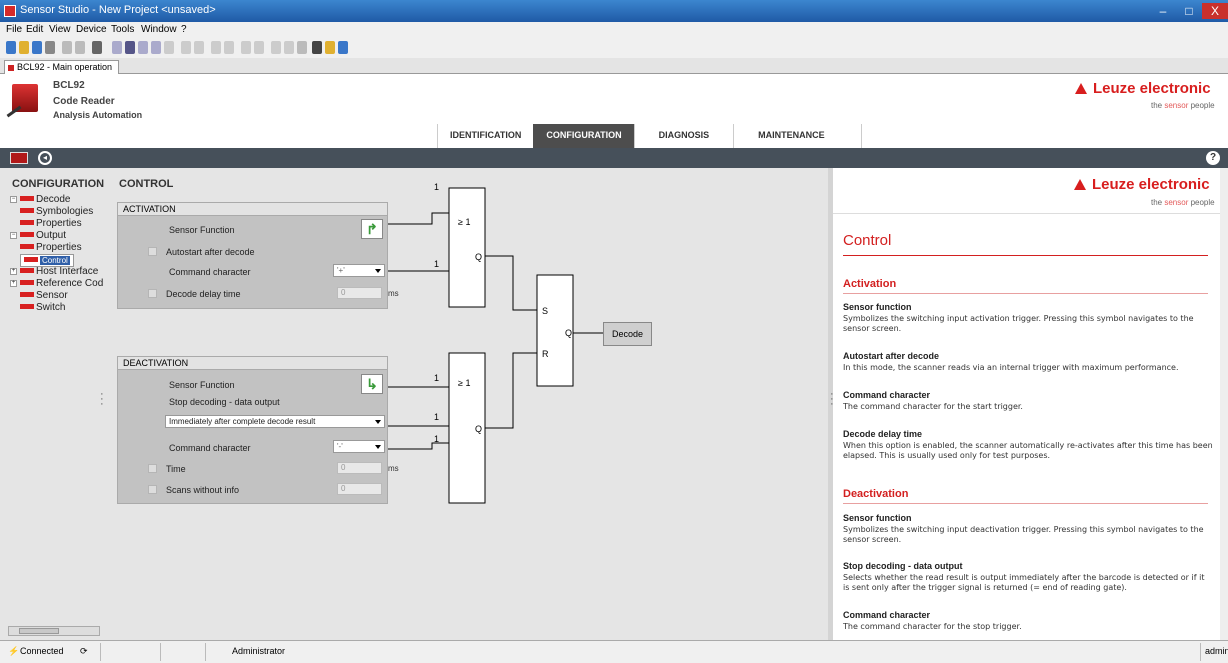 The image size is (1228, 663). What do you see at coordinates (224, 402) in the screenshot?
I see `stop-decoding-label: Stop decoding - data output` at bounding box center [224, 402].